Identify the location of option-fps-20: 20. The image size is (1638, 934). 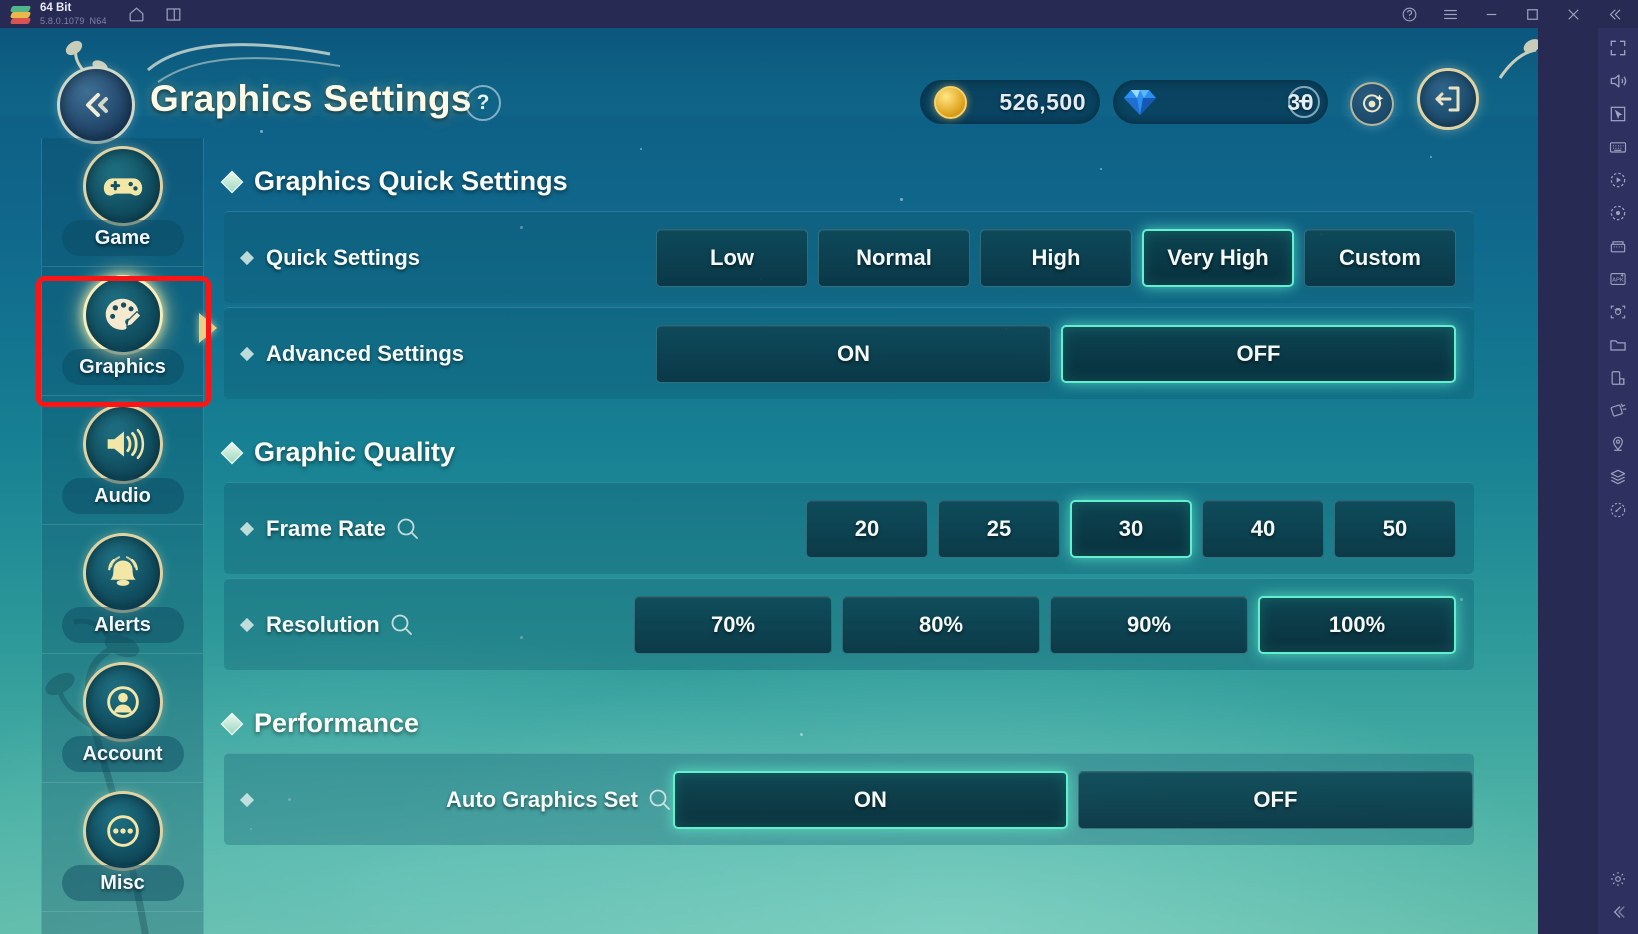
(867, 528).